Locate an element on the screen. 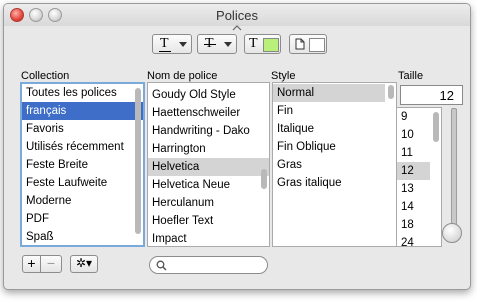 The height and width of the screenshot is (302, 477). size-input: 12 is located at coordinates (431, 95).